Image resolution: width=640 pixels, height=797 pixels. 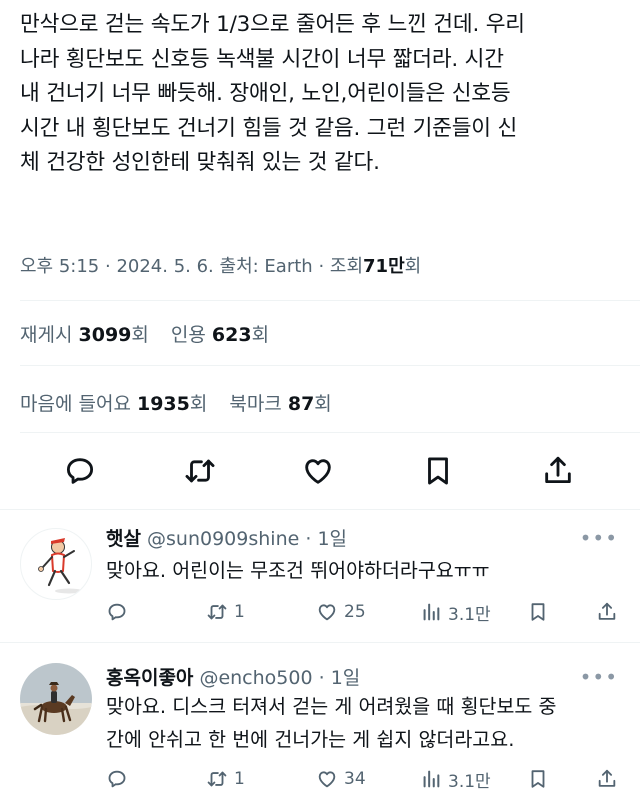 I want to click on reply-author-handle: @encho500, so click(x=255, y=678).